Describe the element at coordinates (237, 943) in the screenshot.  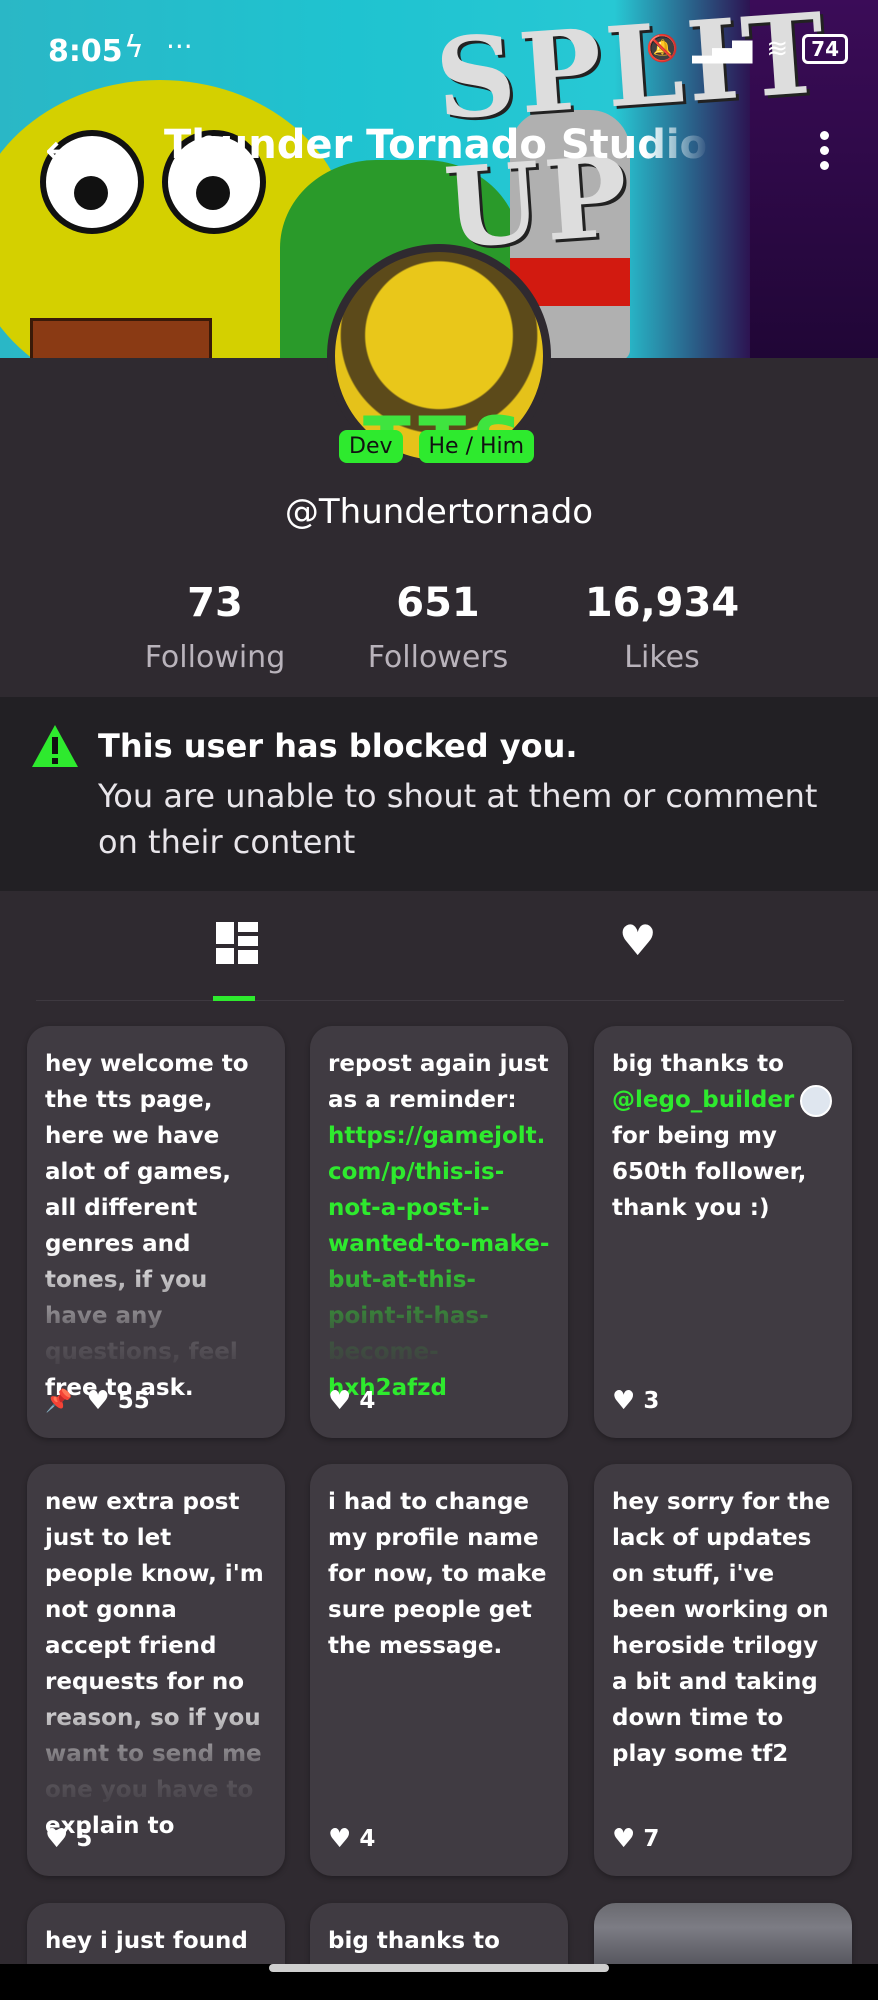
I see `grid-icon` at that location.